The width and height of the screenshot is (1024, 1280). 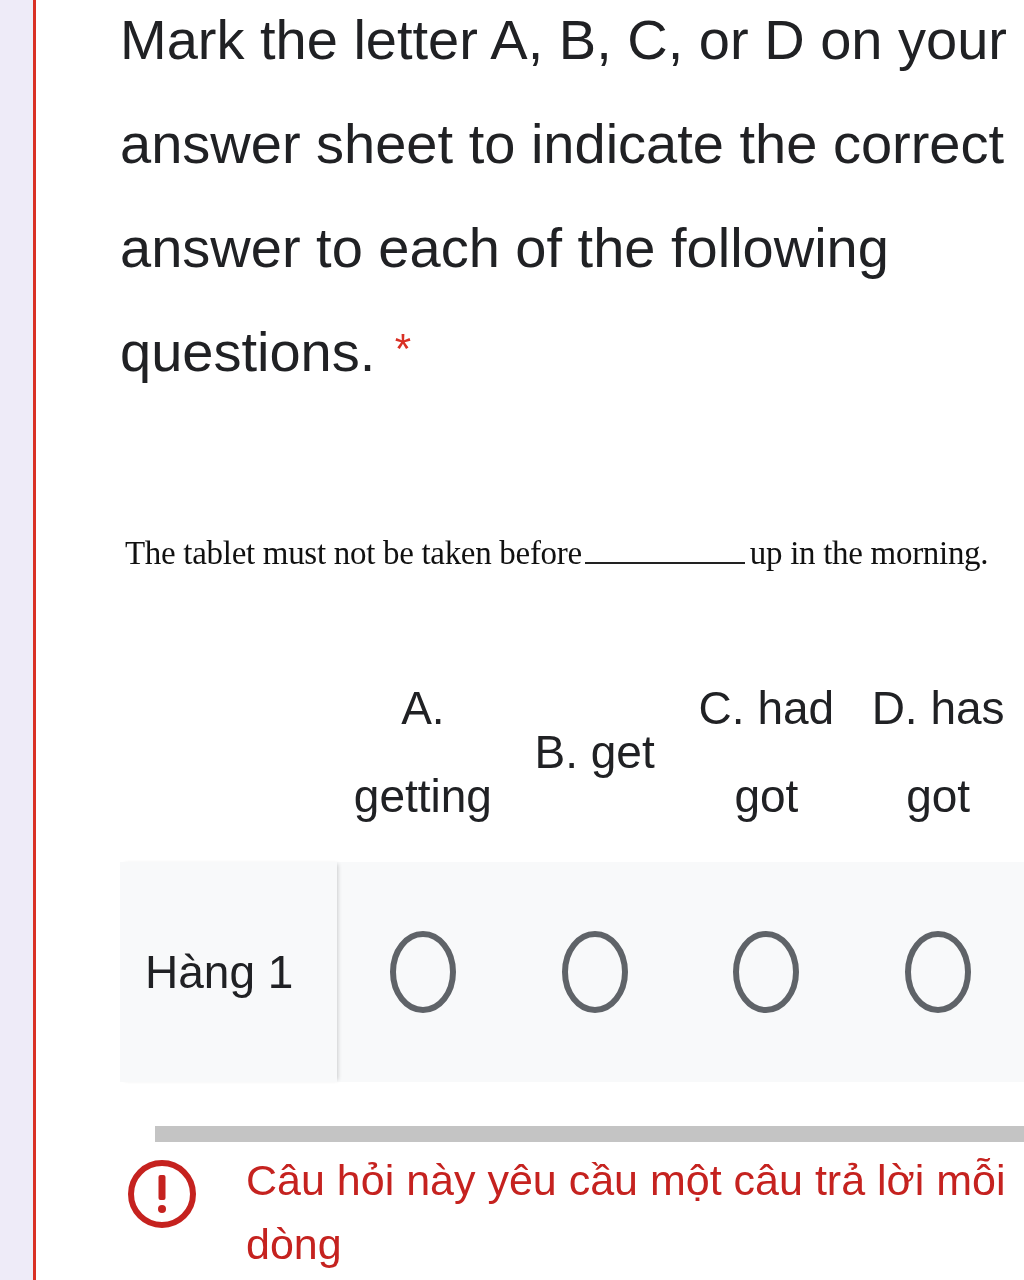 What do you see at coordinates (353, 553) in the screenshot?
I see `question-text: The tablet must not be taken before` at bounding box center [353, 553].